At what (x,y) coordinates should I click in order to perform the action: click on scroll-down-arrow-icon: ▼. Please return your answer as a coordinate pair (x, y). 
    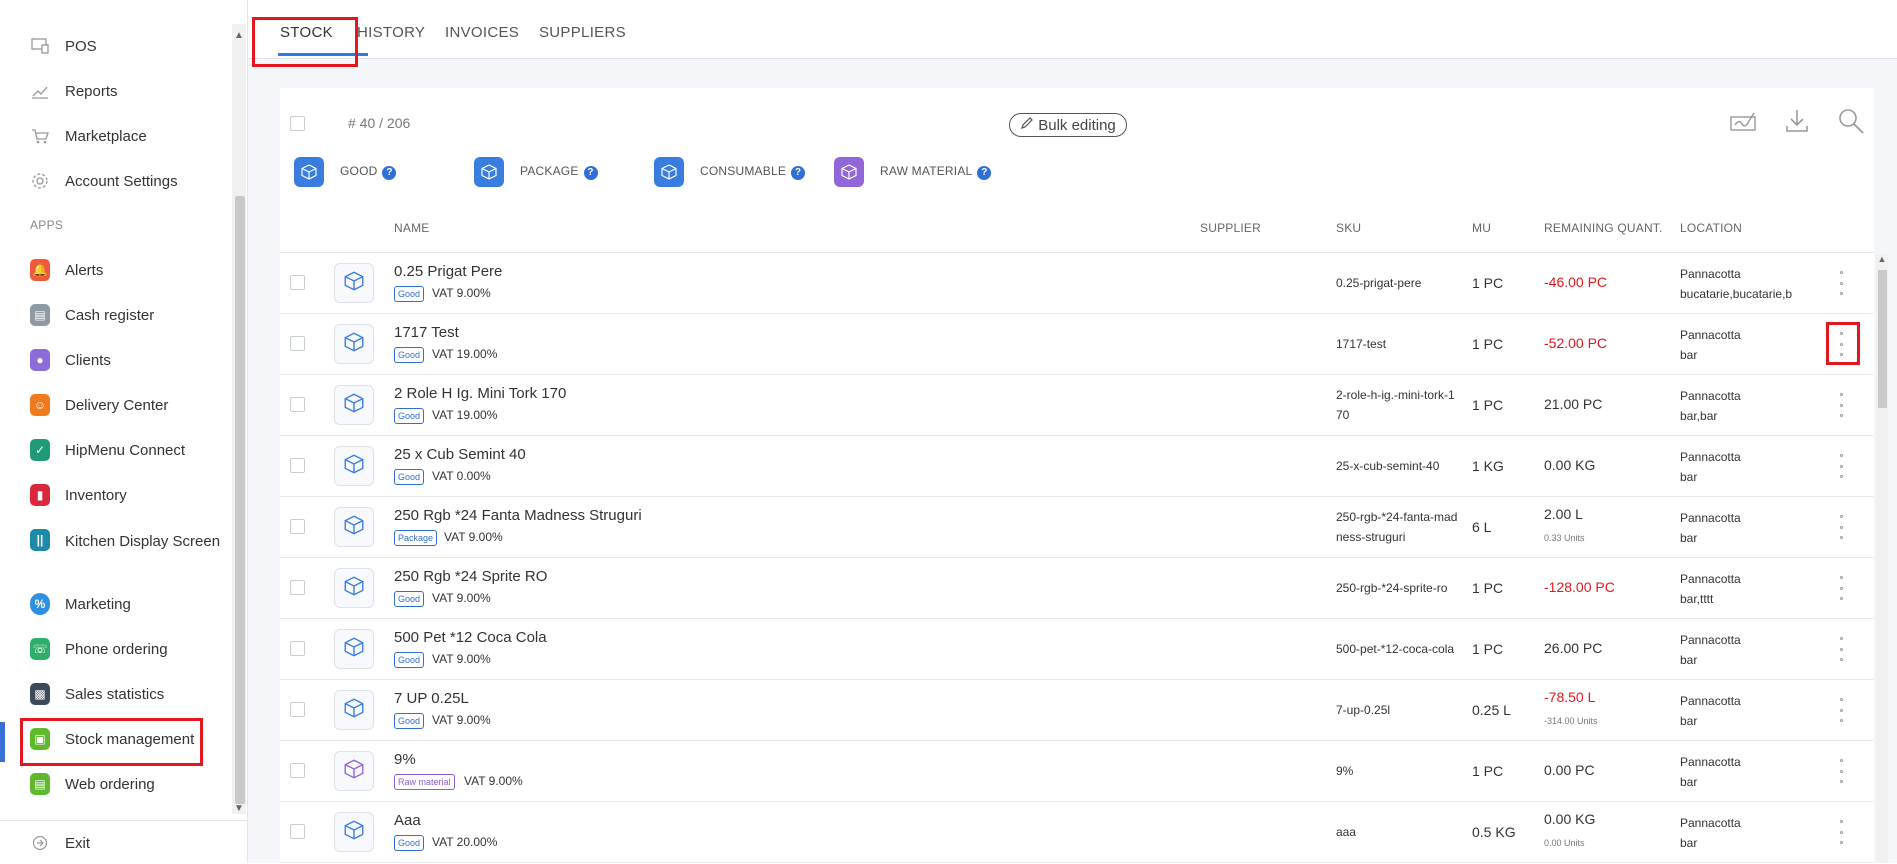
    Looking at the image, I should click on (239, 809).